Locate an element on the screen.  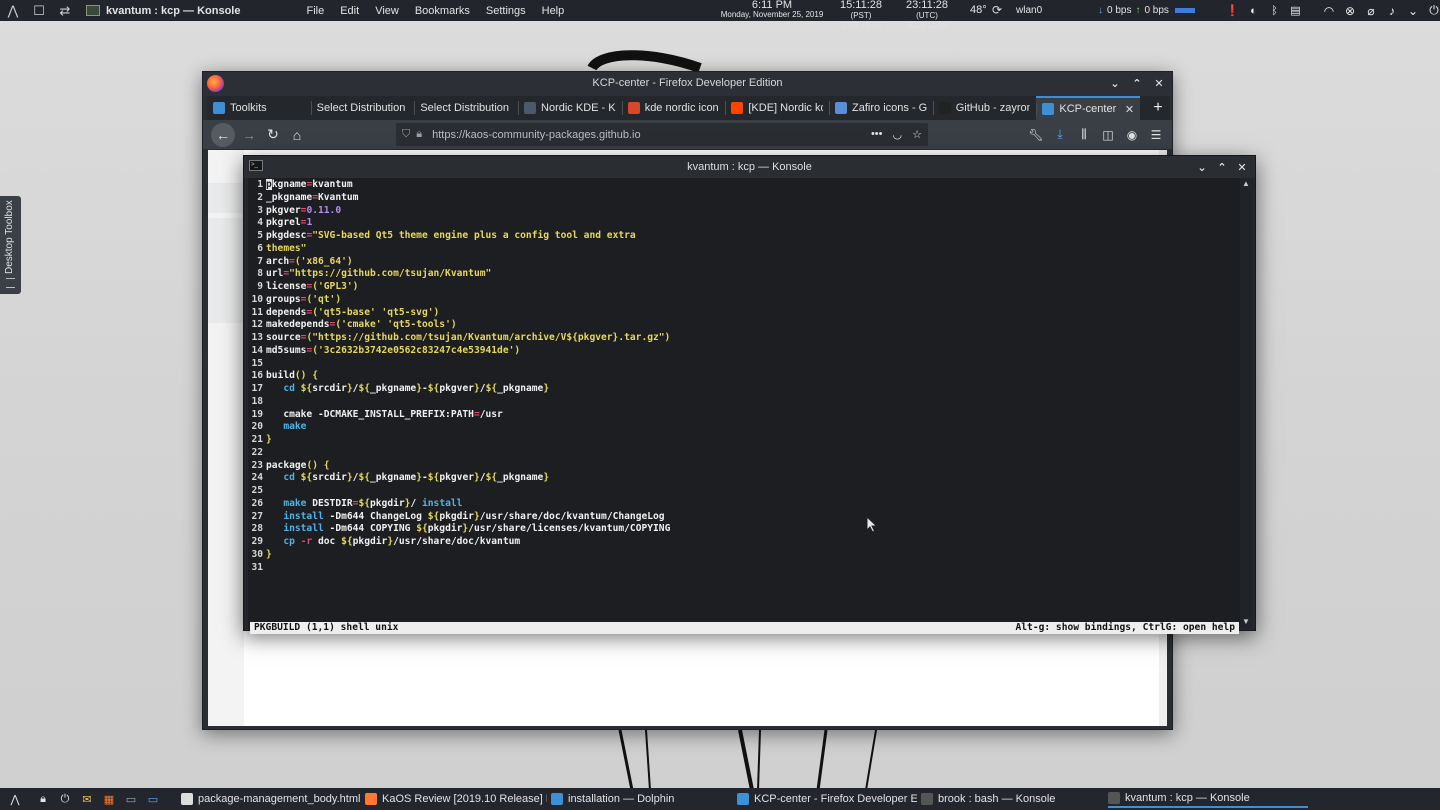
terminal-scrollbar: ▲ ▼ is located at coordinates (1246, 403).